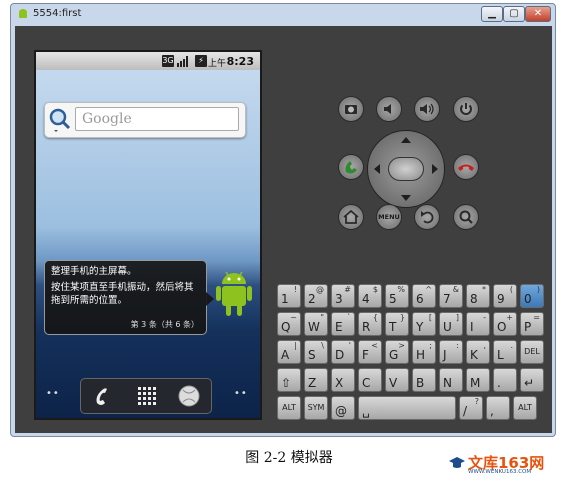 This screenshot has width=578, height=482. I want to click on key-p: P =, so click(532, 324).